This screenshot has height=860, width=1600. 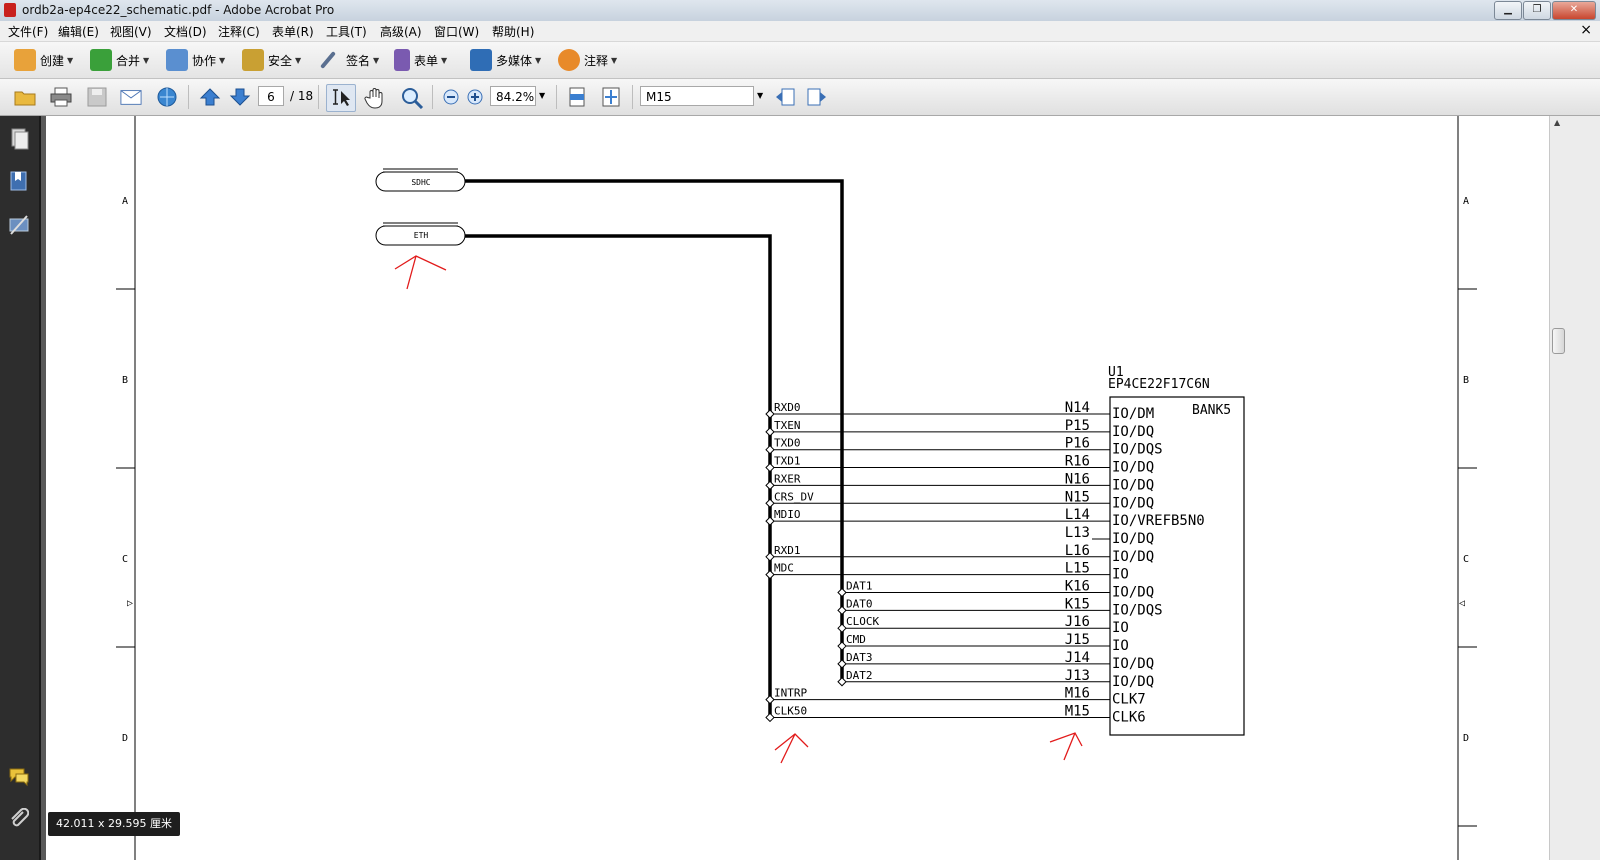 I want to click on comments-icon, so click(x=19, y=777).